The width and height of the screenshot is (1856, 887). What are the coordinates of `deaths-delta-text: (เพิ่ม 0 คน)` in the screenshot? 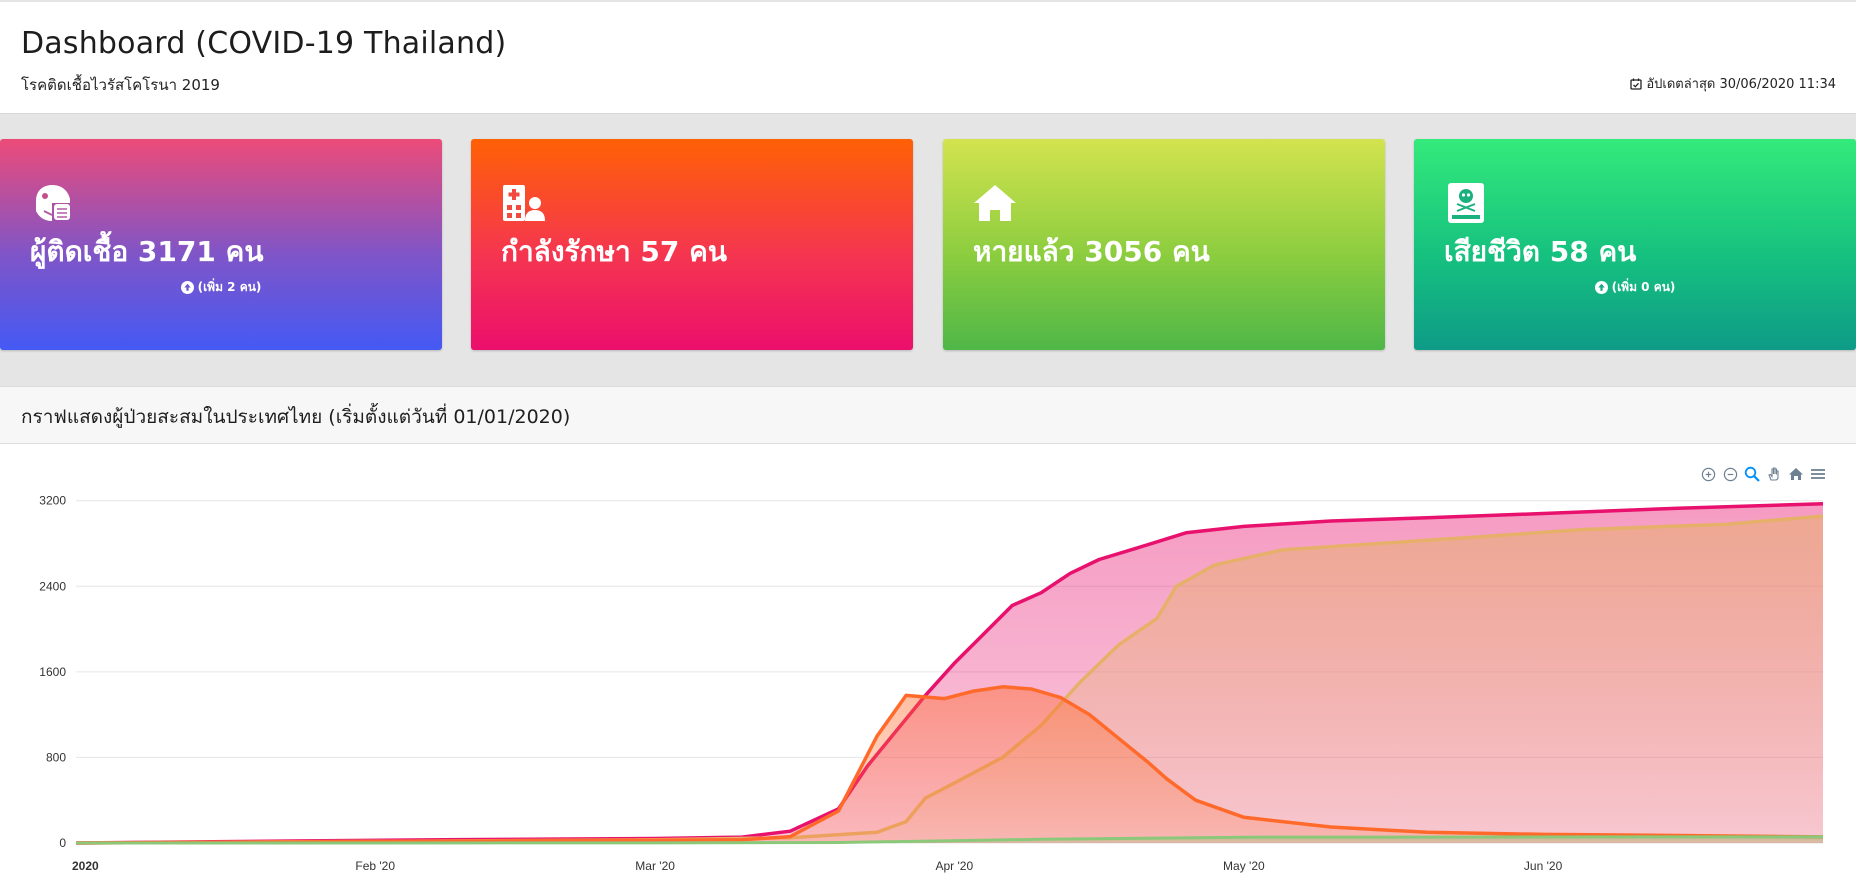 It's located at (1643, 287).